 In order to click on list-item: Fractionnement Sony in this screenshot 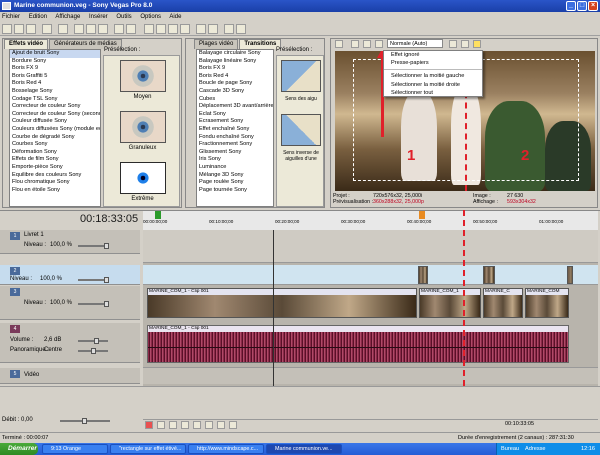, I will do `click(235, 145)`.